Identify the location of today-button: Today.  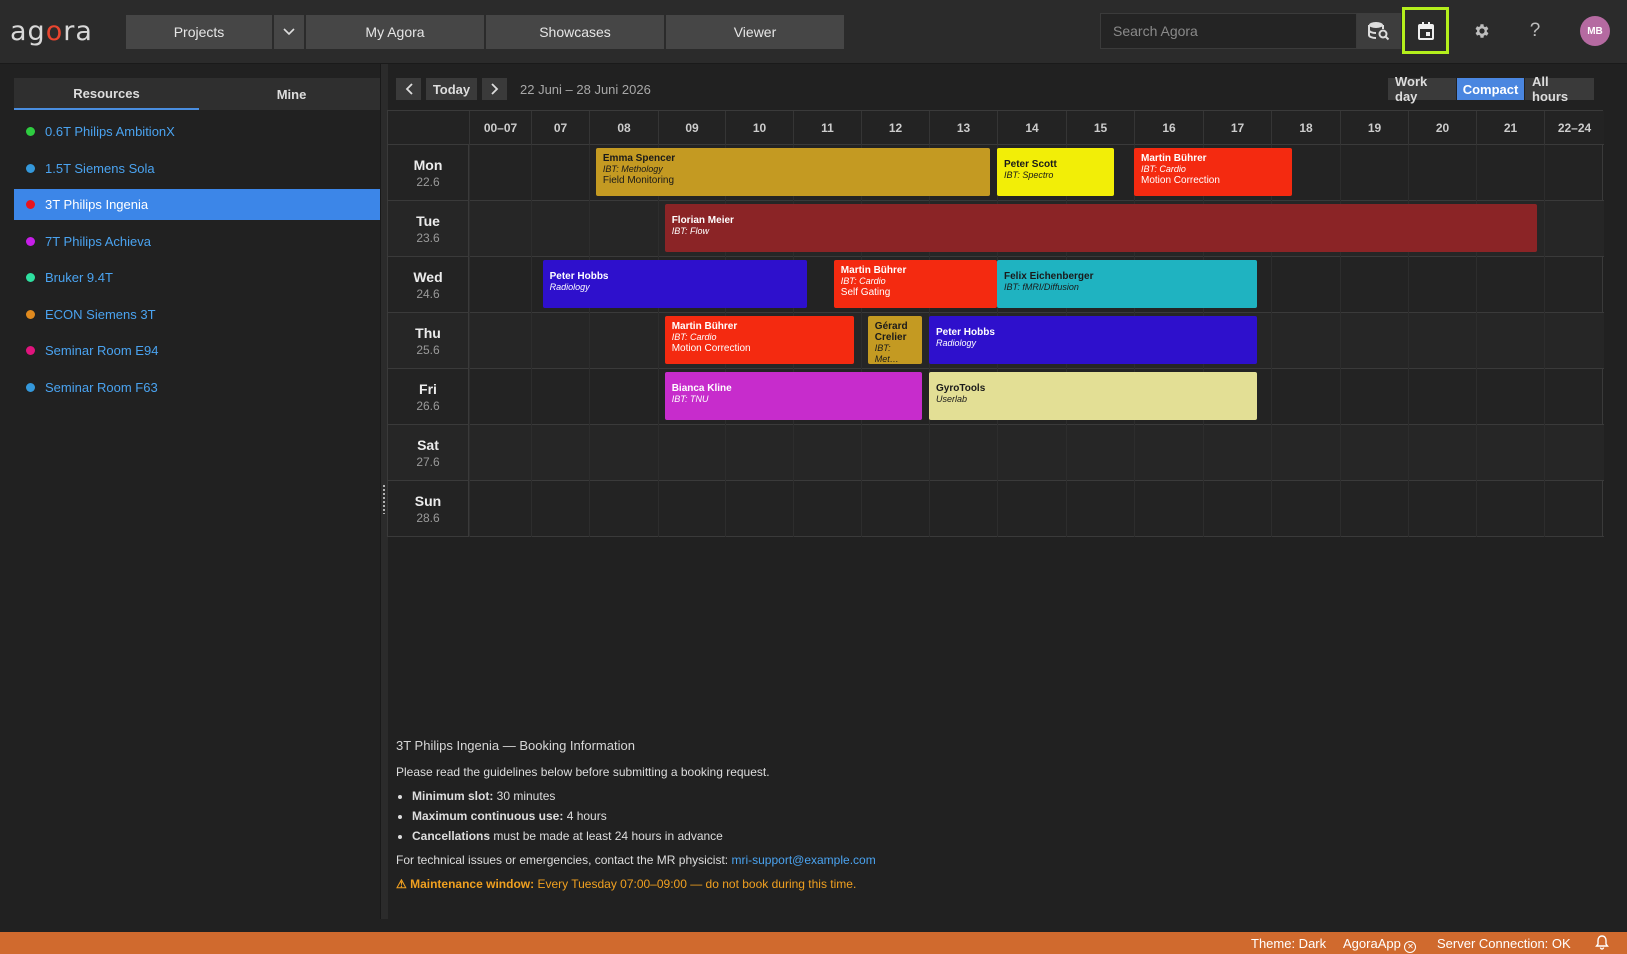
(451, 89).